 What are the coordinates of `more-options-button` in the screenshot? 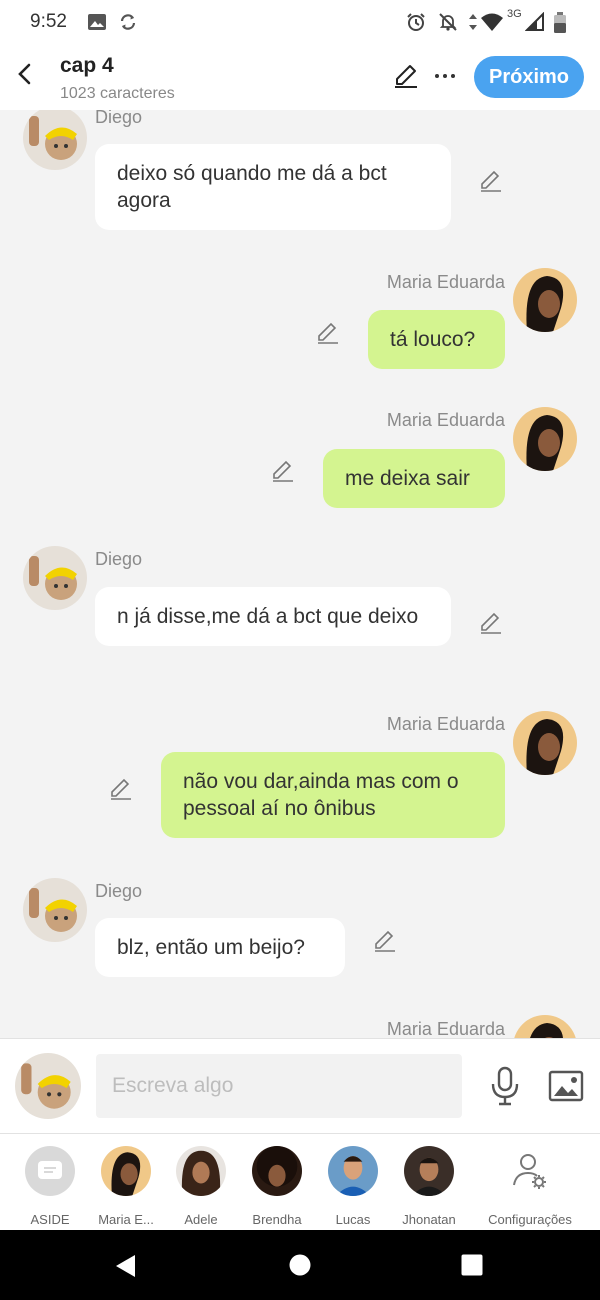 It's located at (445, 76).